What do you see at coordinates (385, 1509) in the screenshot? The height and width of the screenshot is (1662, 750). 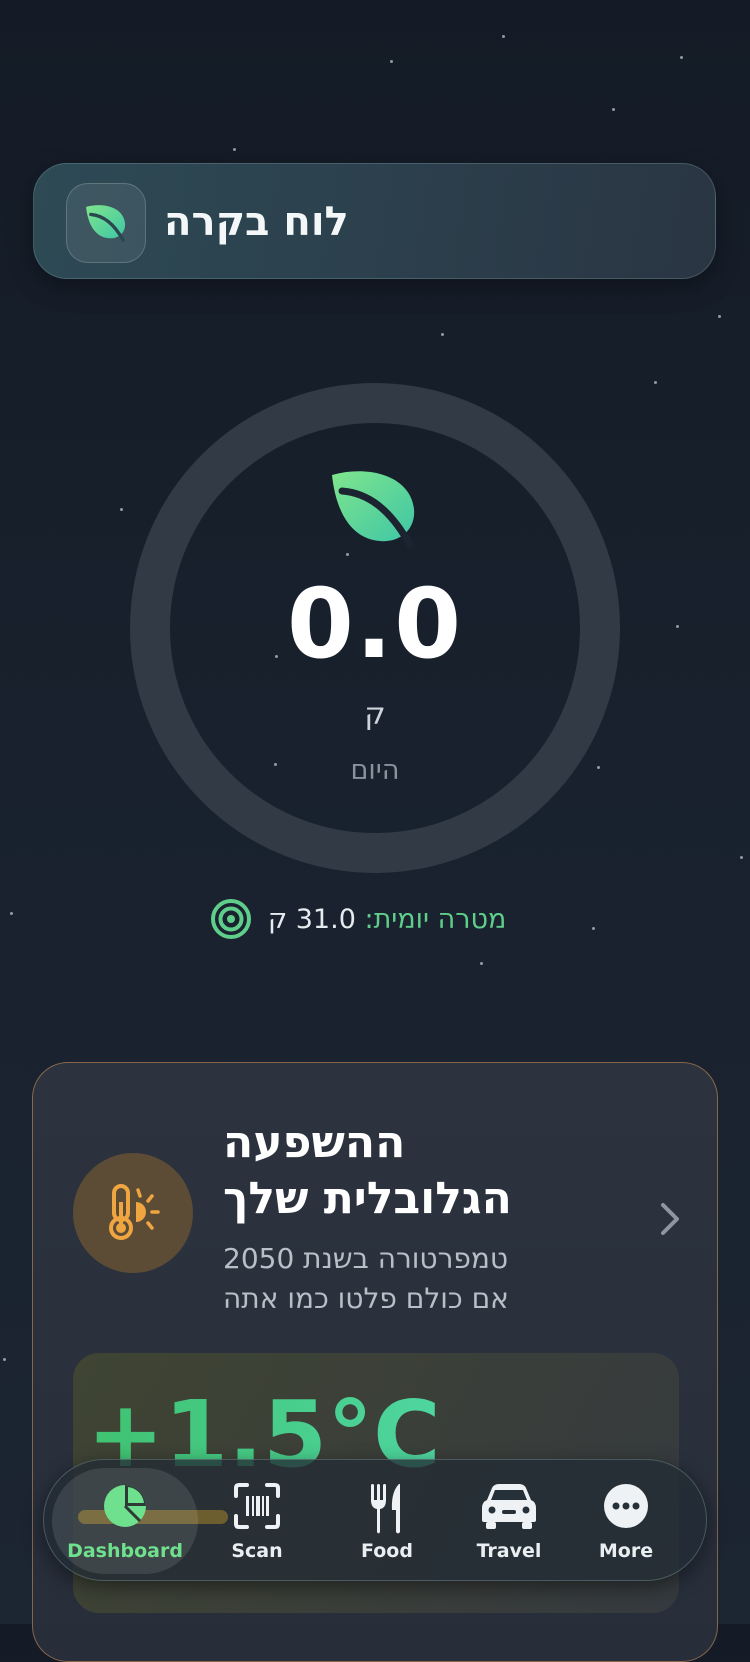 I see `fork-knife-icon` at bounding box center [385, 1509].